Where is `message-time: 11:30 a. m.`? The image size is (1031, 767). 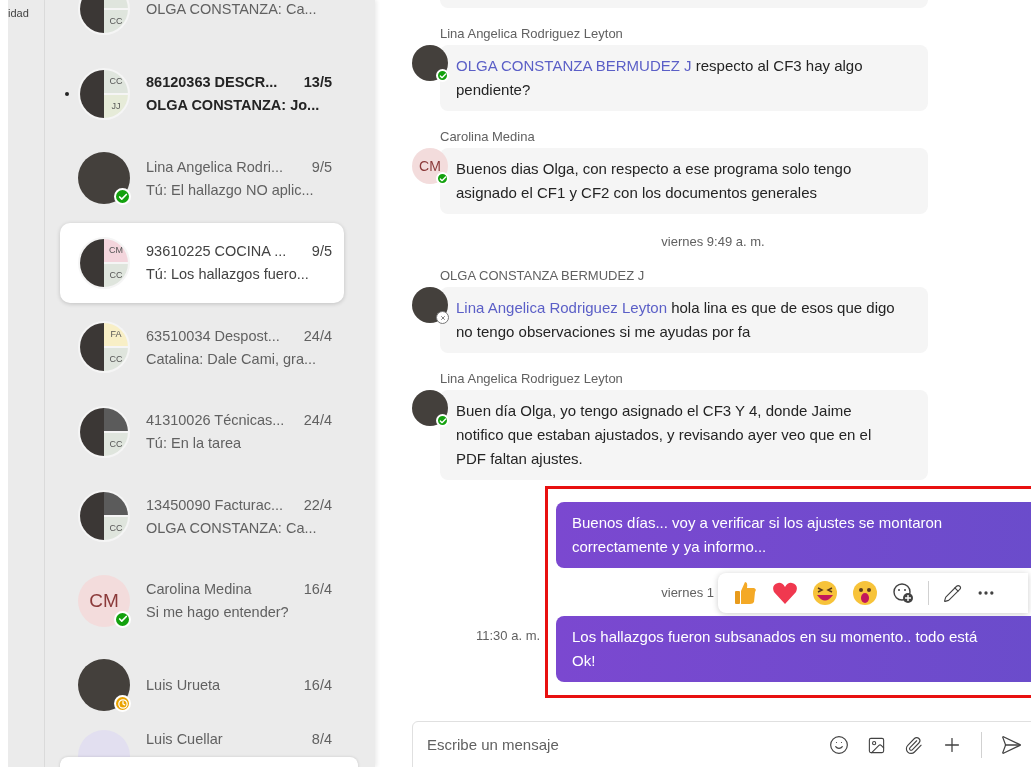 message-time: 11:30 a. m. is located at coordinates (508, 636).